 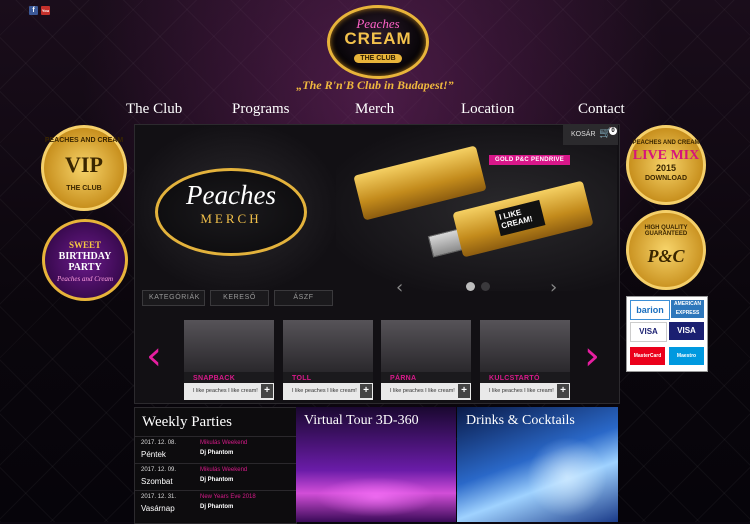 I want to click on cart-button: KOSÁR 🛒 0, so click(x=590, y=134).